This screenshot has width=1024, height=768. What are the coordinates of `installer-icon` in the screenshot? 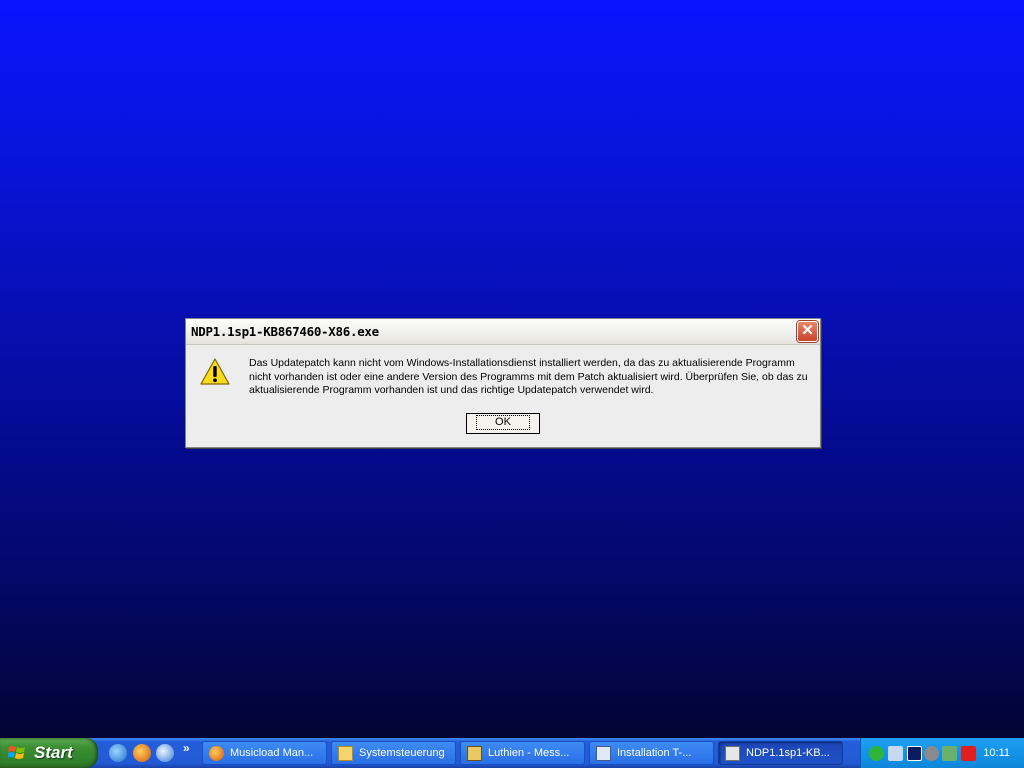 It's located at (603, 753).